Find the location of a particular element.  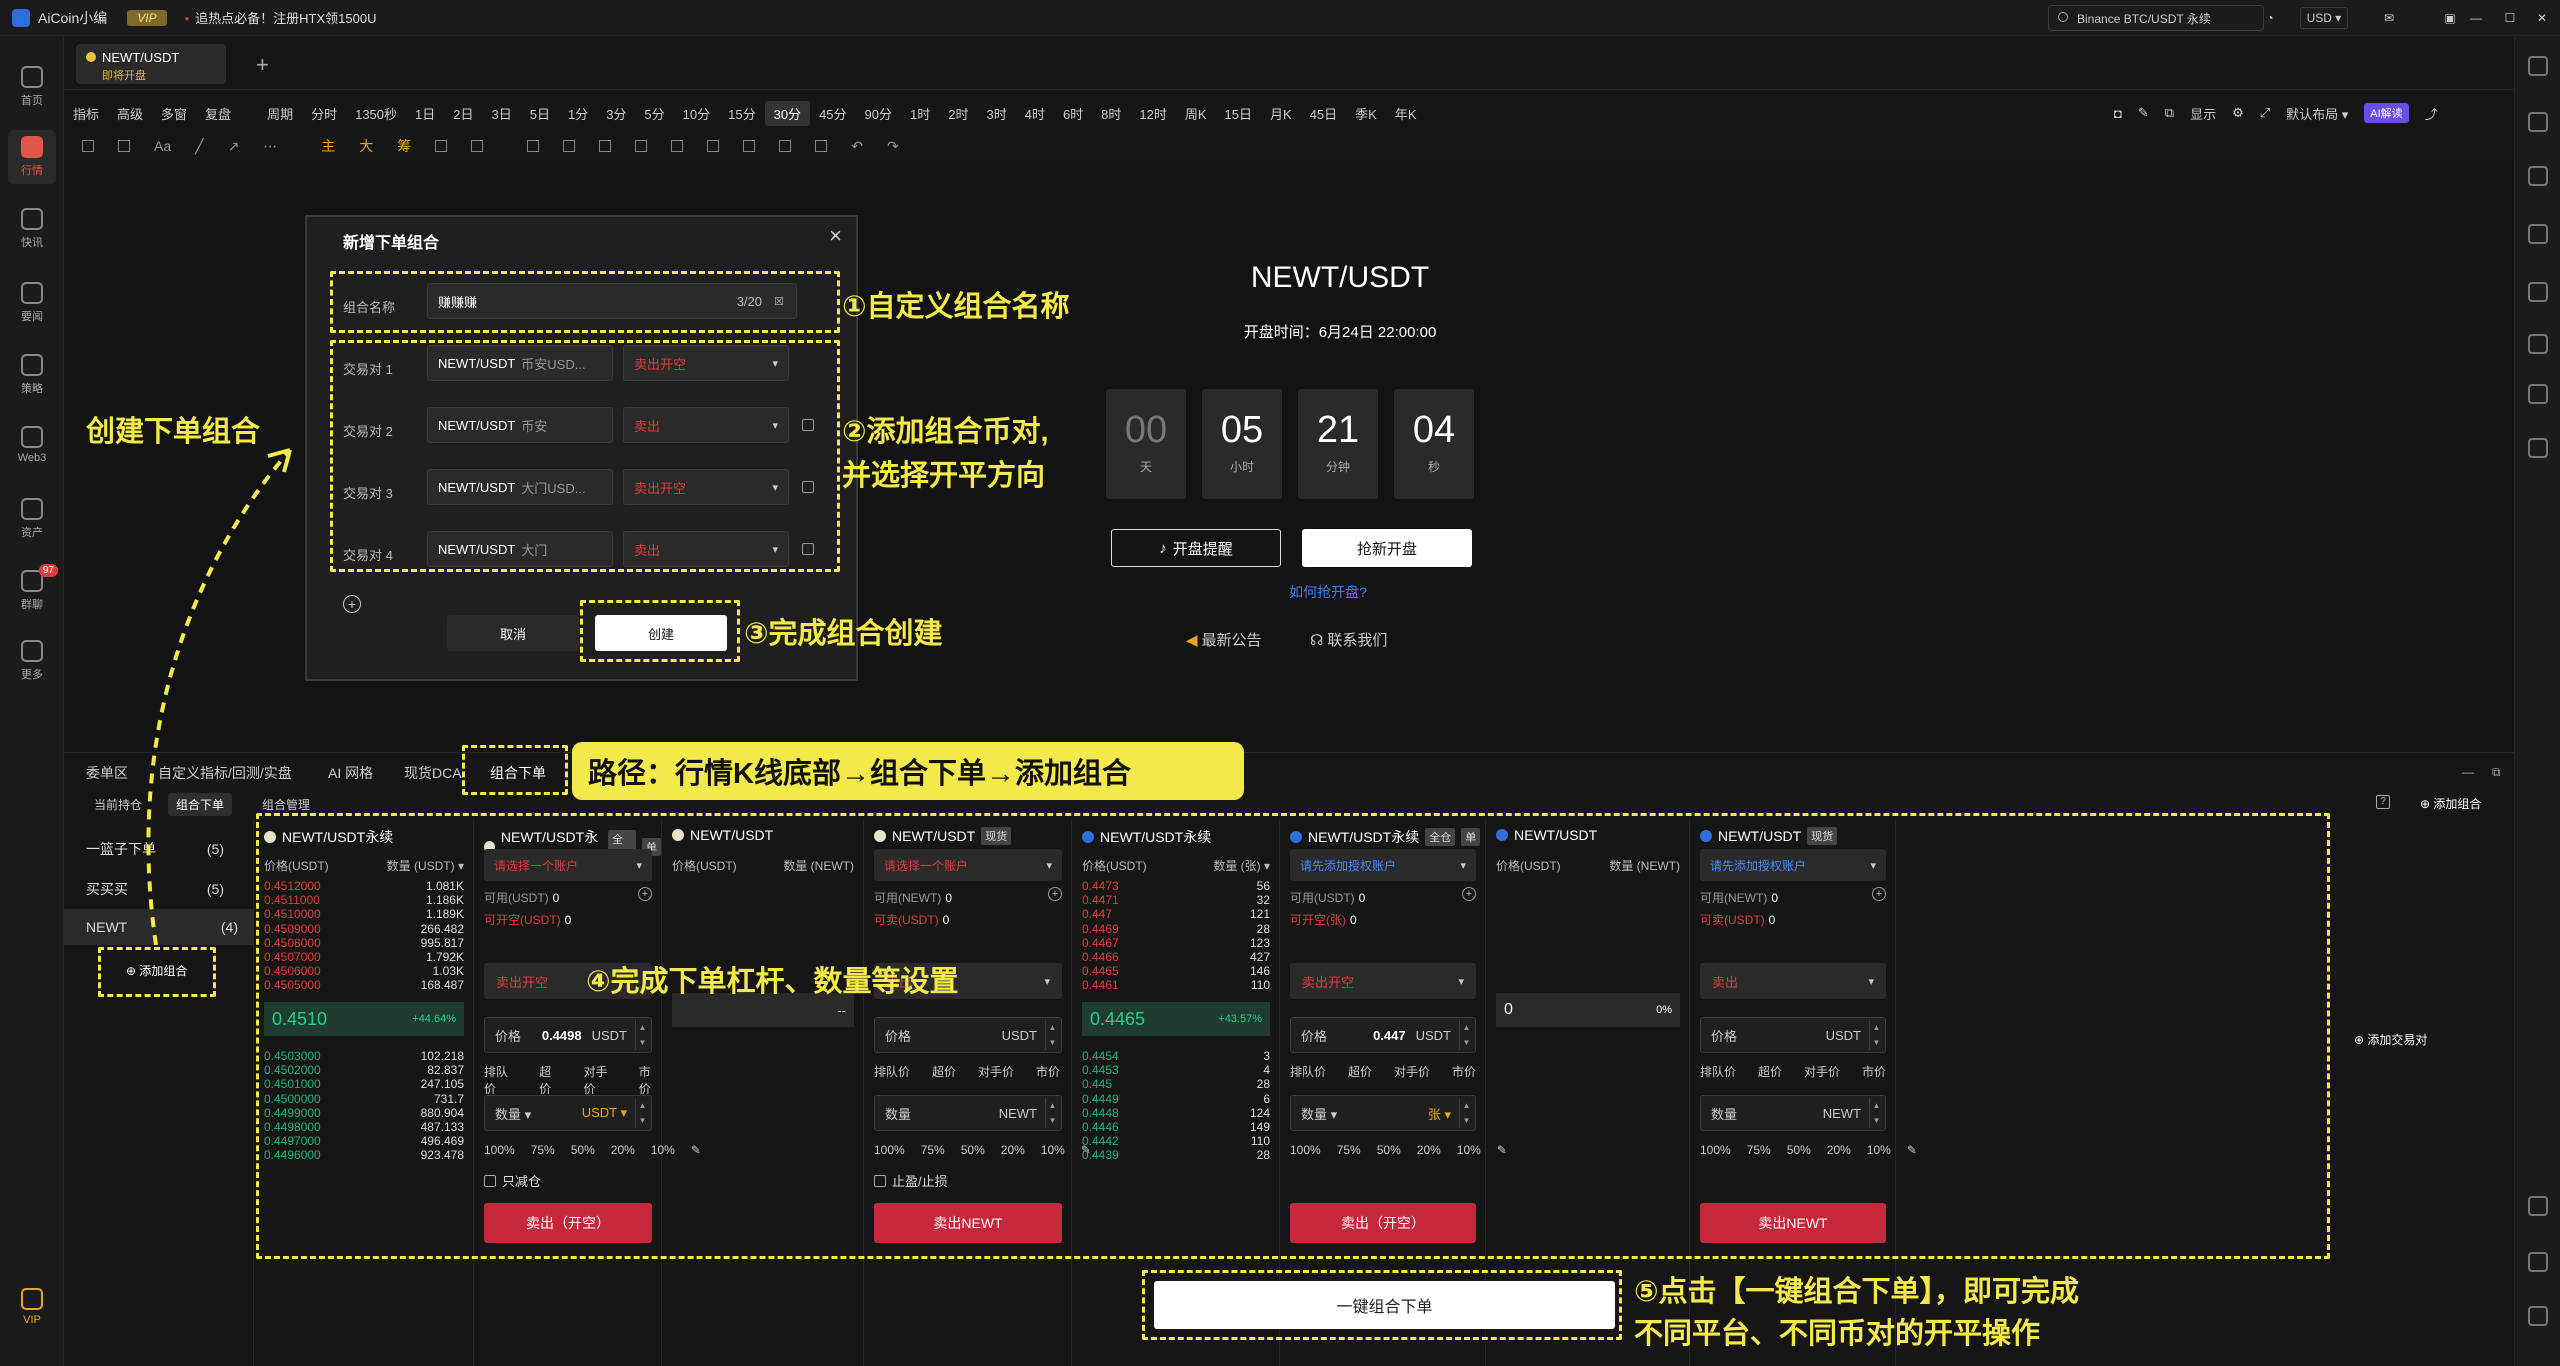

sidebar-item-web3: Web3 is located at coordinates (32, 445).